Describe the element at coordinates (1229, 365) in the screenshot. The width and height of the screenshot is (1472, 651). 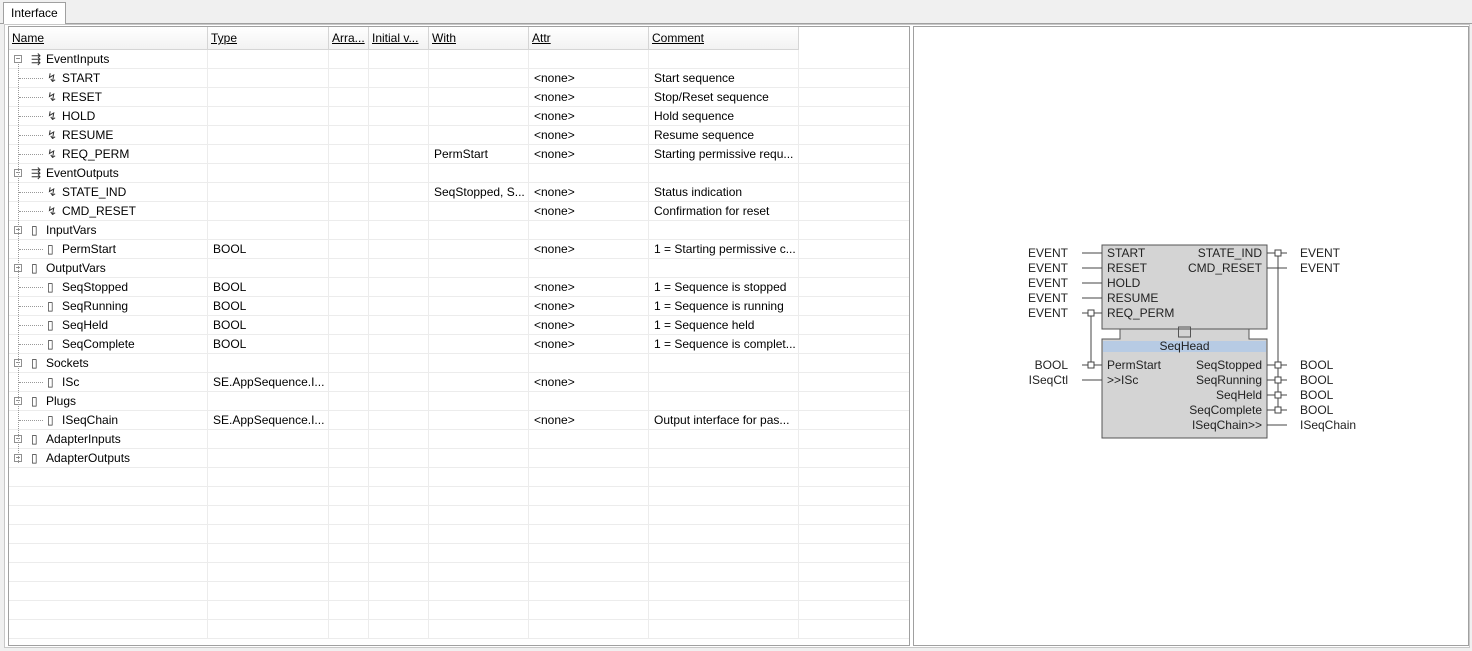
I see `data-output-name: SeqStopped` at that location.